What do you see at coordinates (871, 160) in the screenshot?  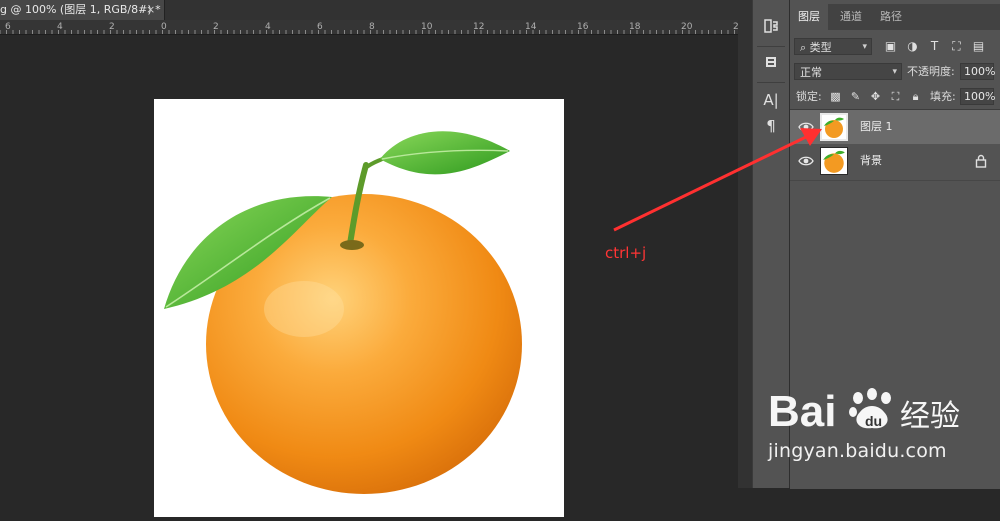 I see `layer-name: 背景` at bounding box center [871, 160].